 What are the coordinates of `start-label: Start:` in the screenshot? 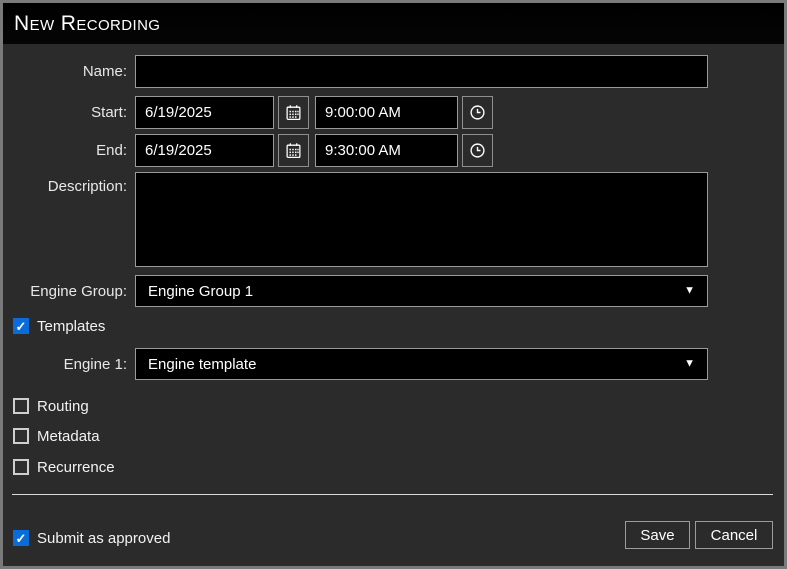 It's located at (109, 112).